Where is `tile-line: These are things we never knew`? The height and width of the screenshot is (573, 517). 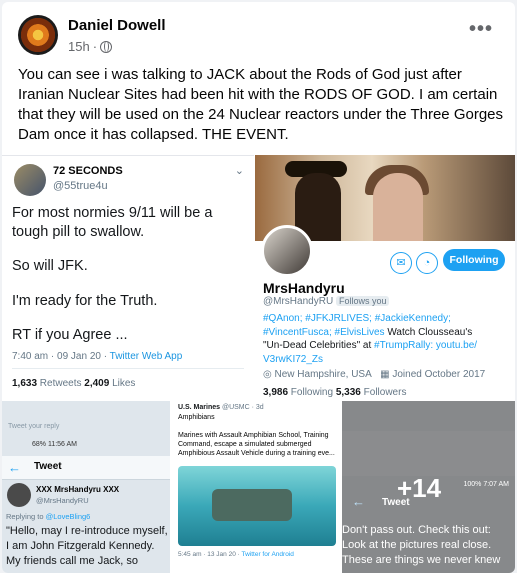 tile-line: These are things we never knew is located at coordinates (421, 560).